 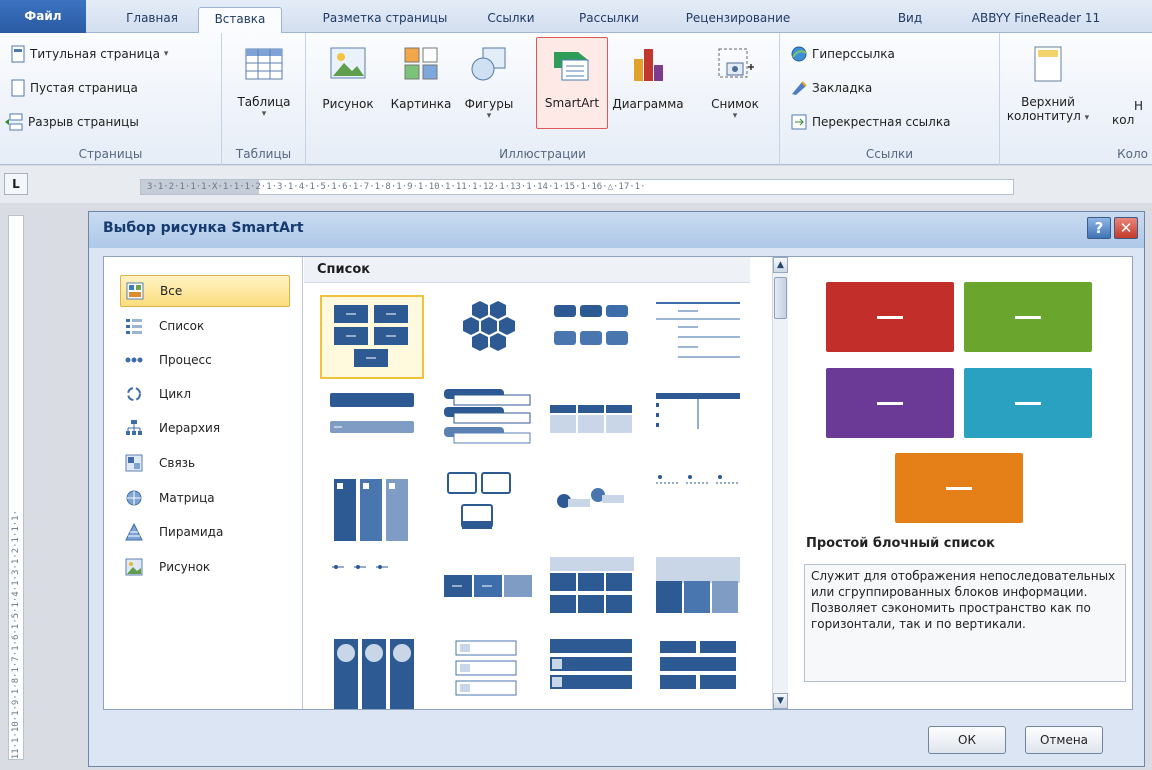 I want to click on chart-icon, so click(x=648, y=65).